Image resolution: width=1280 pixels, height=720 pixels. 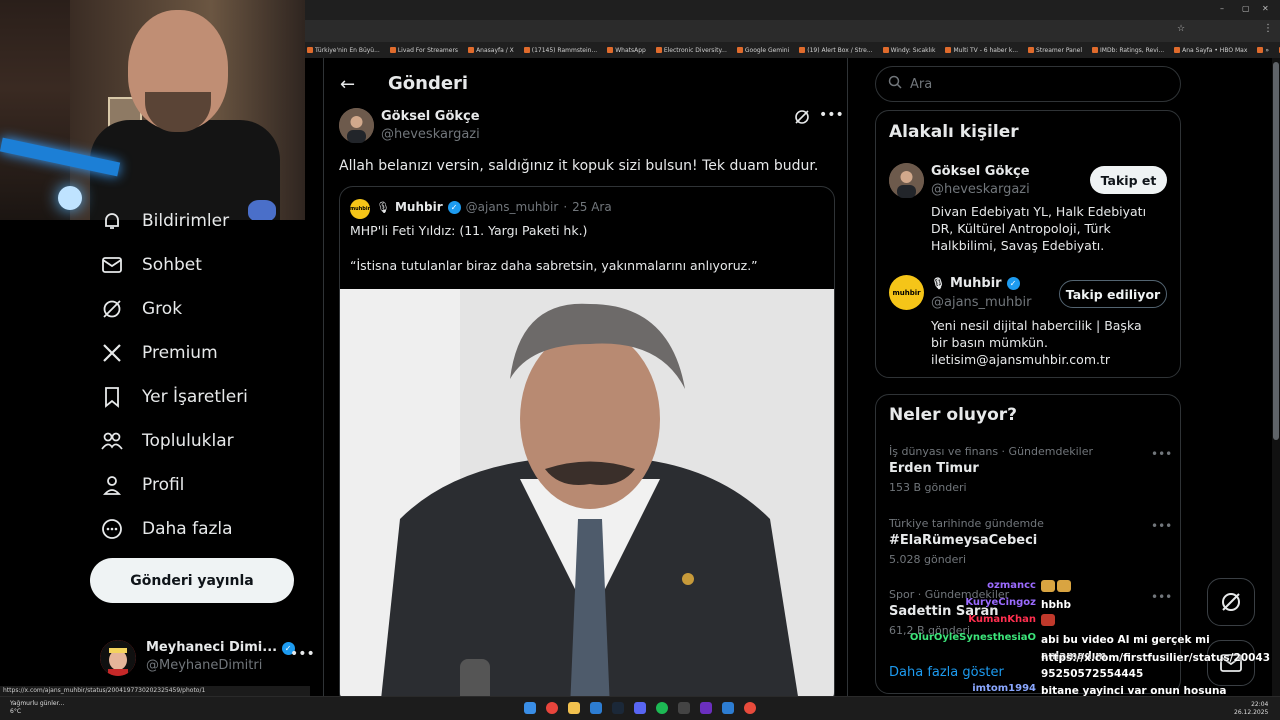 What do you see at coordinates (163, 485) in the screenshot?
I see `nav-item-label: Profil` at bounding box center [163, 485].